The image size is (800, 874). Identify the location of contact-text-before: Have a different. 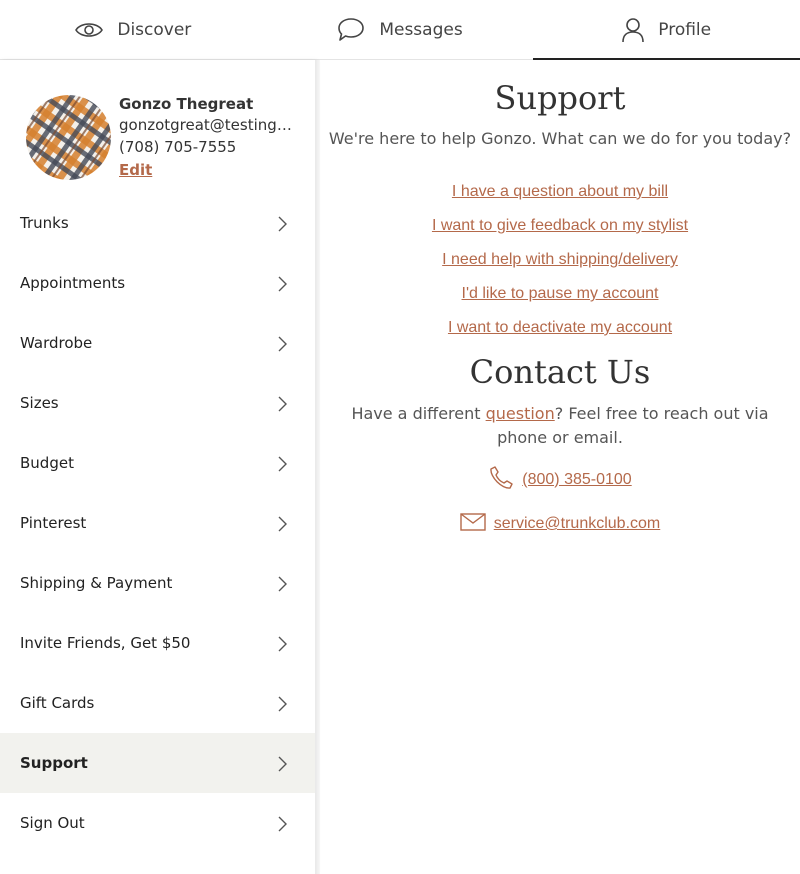
(418, 413).